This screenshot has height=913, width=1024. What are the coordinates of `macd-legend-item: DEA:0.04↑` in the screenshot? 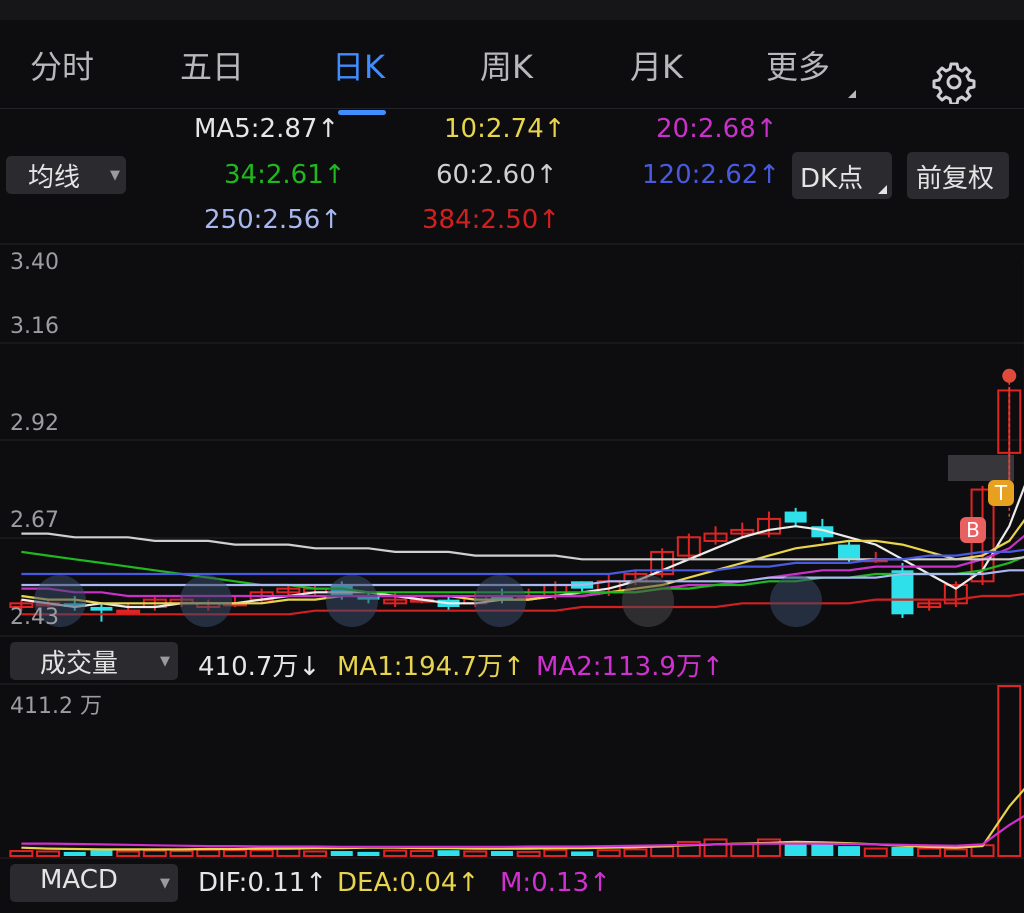 It's located at (408, 883).